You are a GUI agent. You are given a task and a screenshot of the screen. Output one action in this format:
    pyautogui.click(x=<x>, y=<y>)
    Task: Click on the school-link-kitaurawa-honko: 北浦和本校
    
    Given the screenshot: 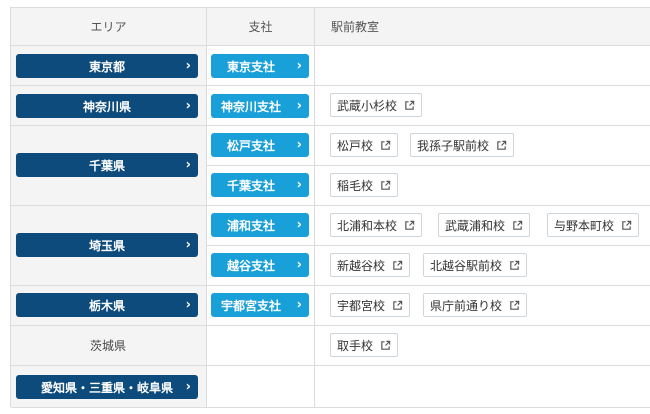 What is the action you would take?
    pyautogui.click(x=376, y=225)
    